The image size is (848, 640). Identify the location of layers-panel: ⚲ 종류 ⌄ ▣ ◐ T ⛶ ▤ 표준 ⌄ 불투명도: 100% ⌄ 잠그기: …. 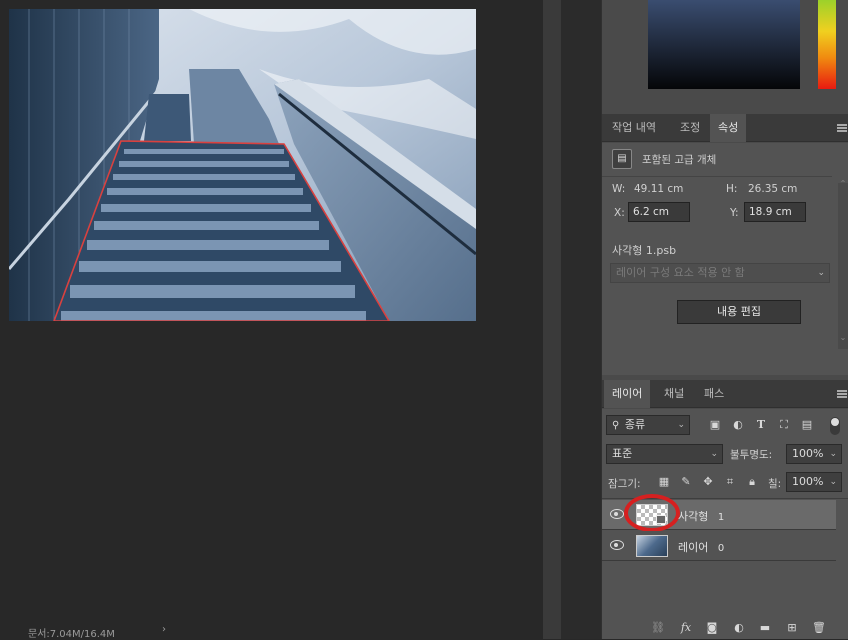
(725, 524).